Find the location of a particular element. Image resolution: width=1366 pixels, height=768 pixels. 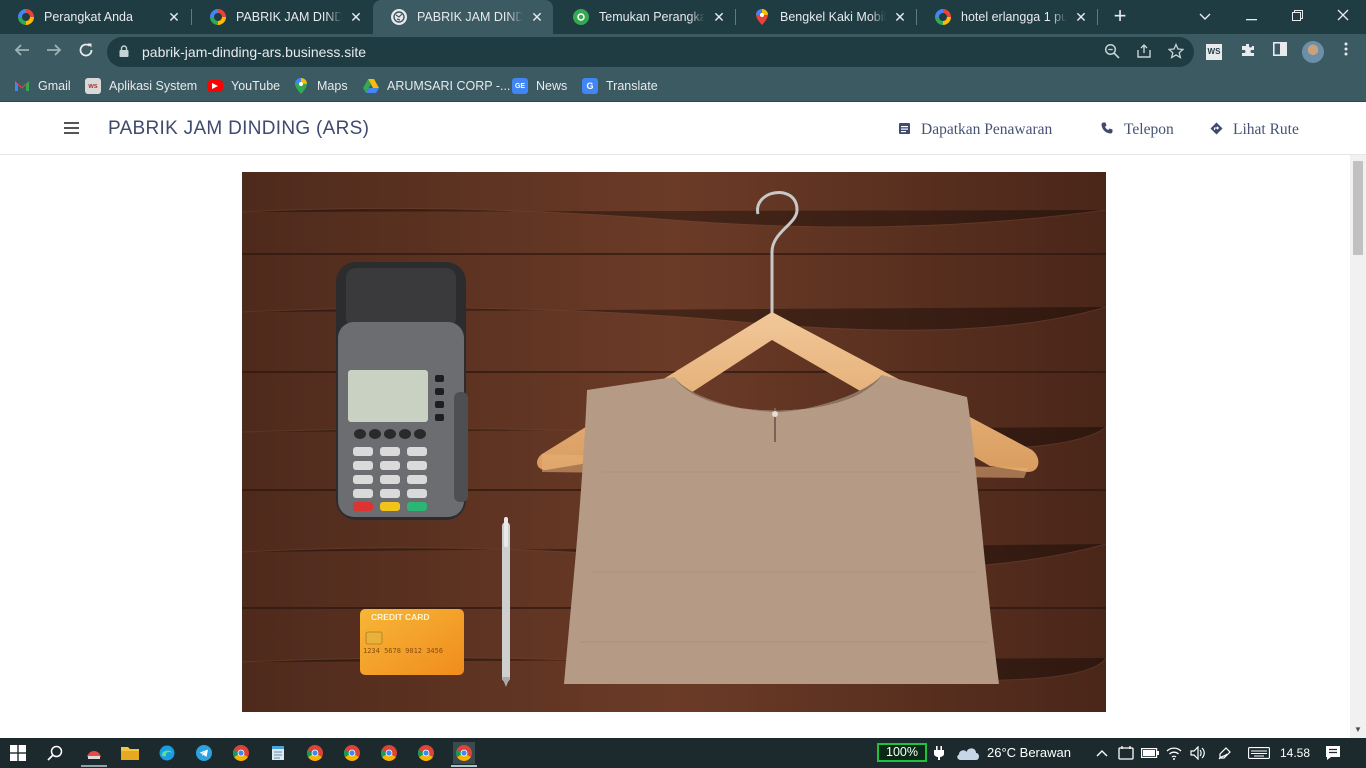

url-text: pabrik-jam-dinding-ars.business.site is located at coordinates (254, 52).